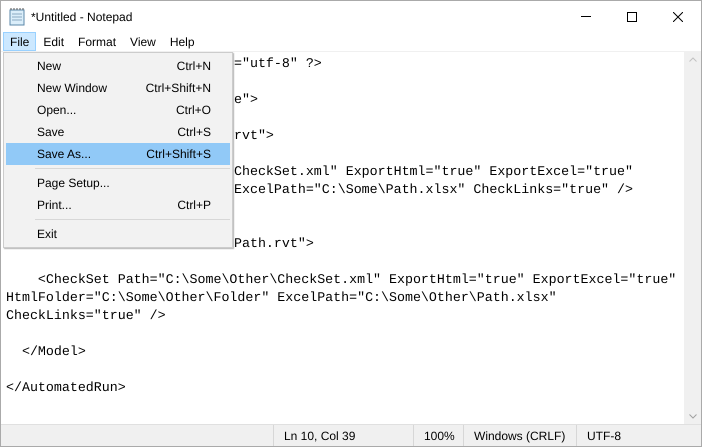  What do you see at coordinates (118, 154) in the screenshot?
I see `menu-item: Save As... Ctrl+Shift+S` at bounding box center [118, 154].